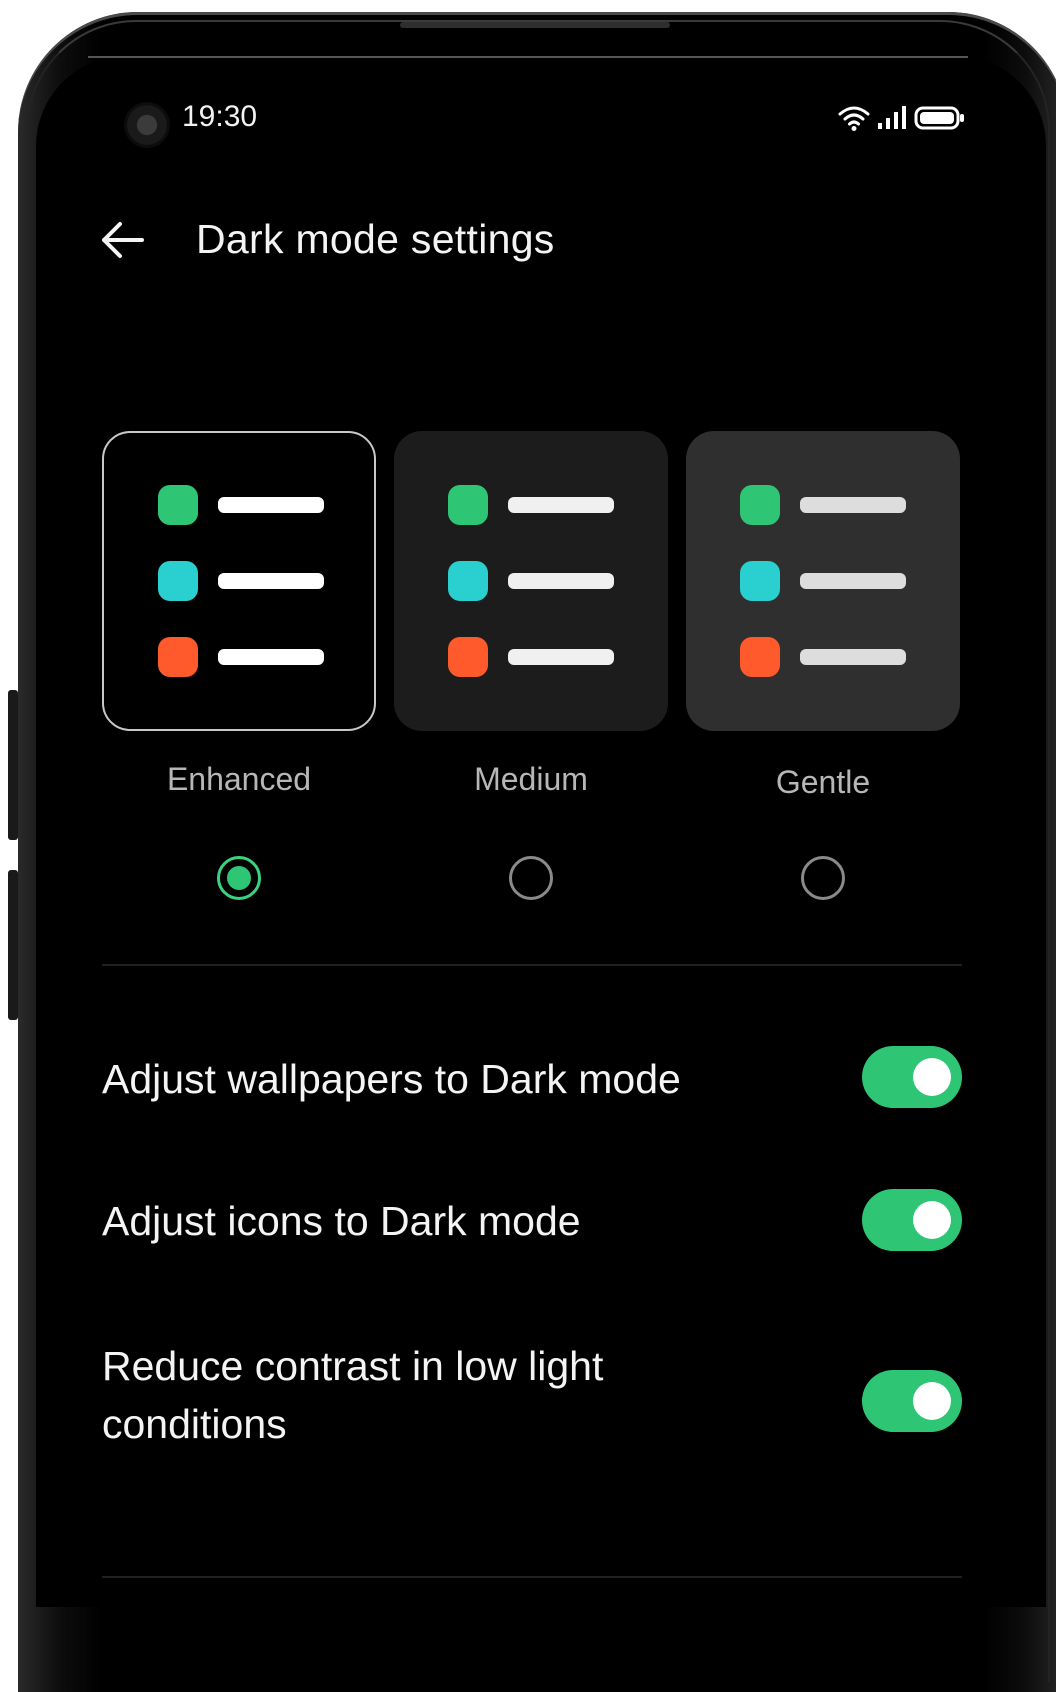  What do you see at coordinates (375, 239) in the screenshot?
I see `page-title: Dark mode settings` at bounding box center [375, 239].